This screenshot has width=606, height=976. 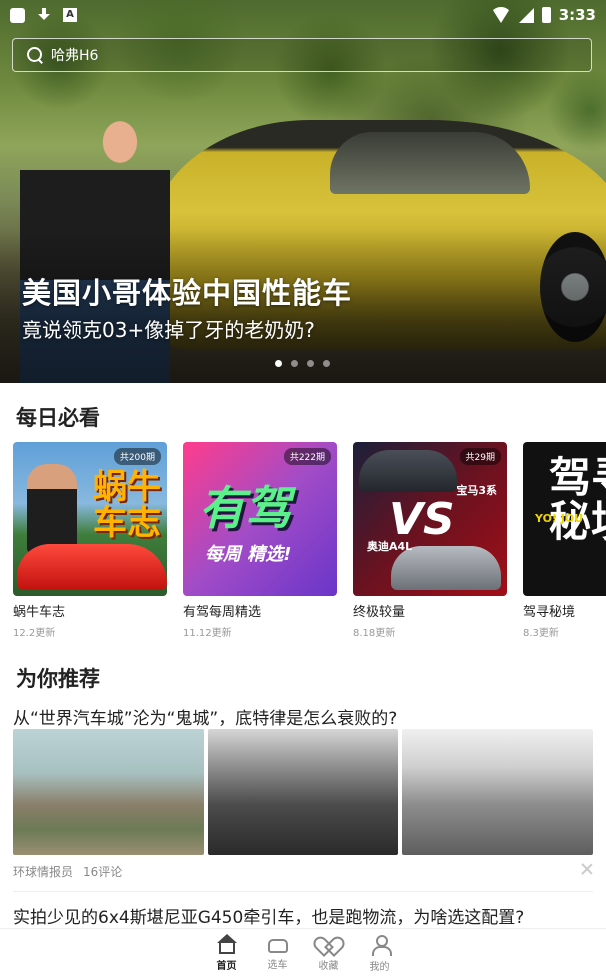 I want to click on card-title: 有驾每周精选, so click(x=260, y=610).